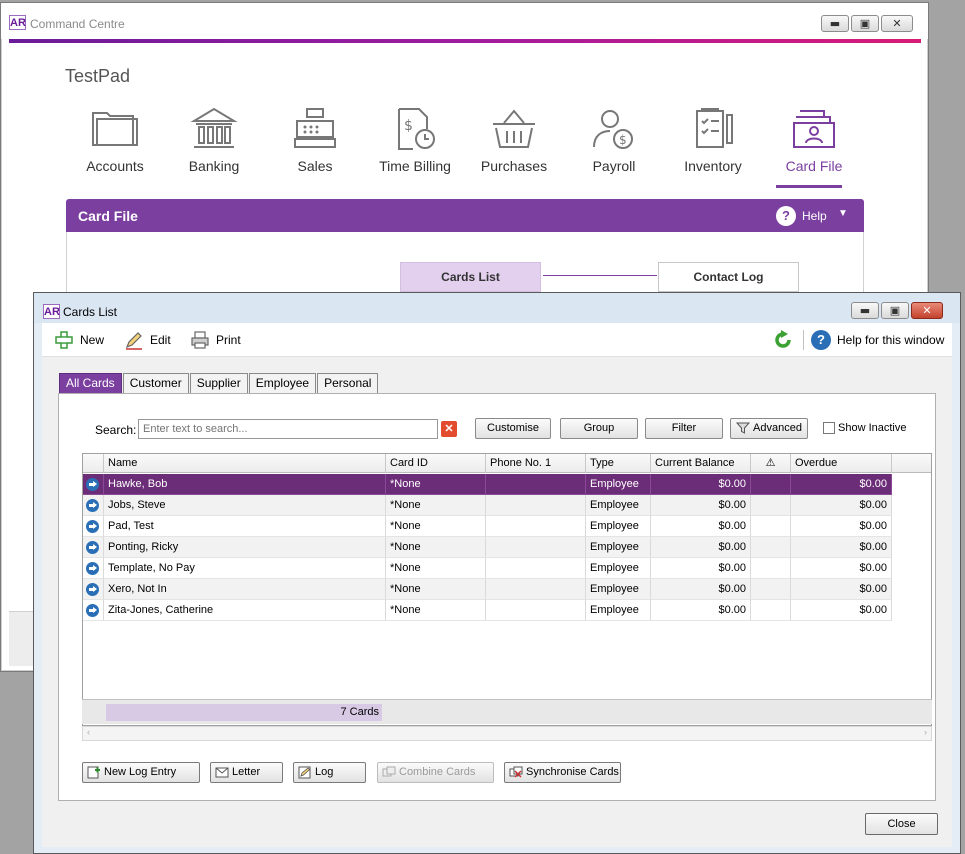  I want to click on chevron-down-icon: ▼, so click(843, 213).